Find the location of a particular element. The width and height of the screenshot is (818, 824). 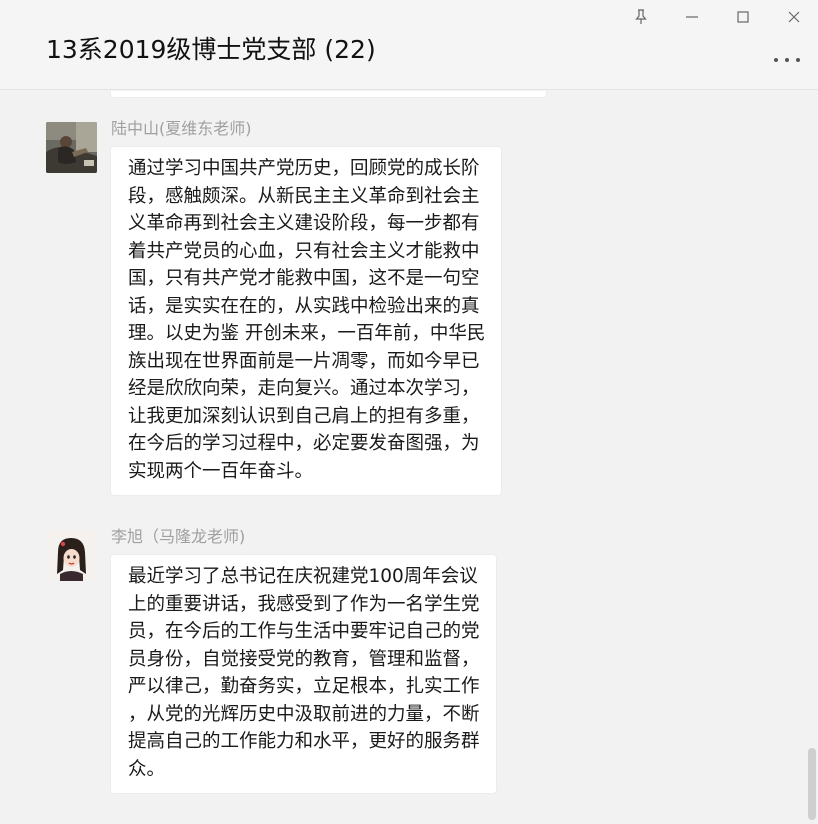

message-line: 最近学习了总书记在庆祝建党100周年会议 is located at coordinates (303, 576).